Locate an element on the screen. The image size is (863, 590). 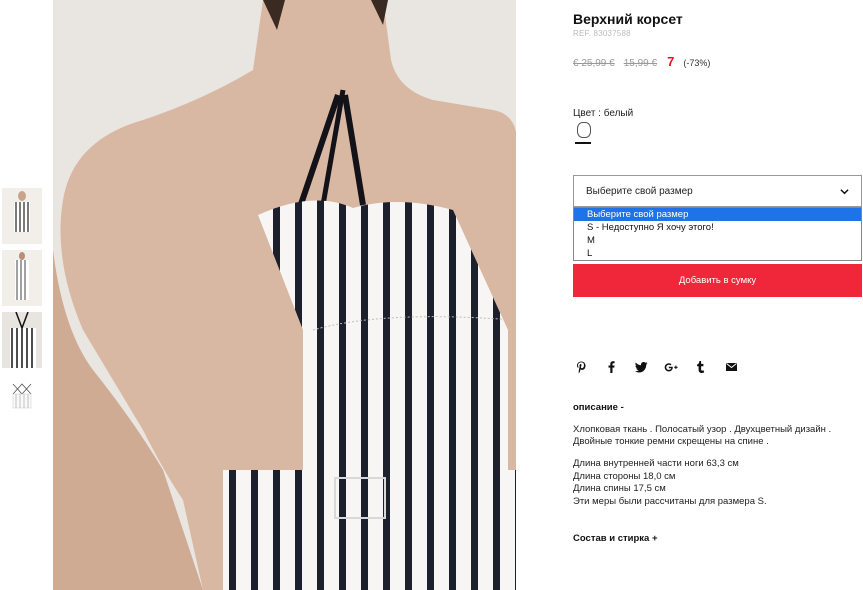
chevron-down-icon is located at coordinates (844, 191).